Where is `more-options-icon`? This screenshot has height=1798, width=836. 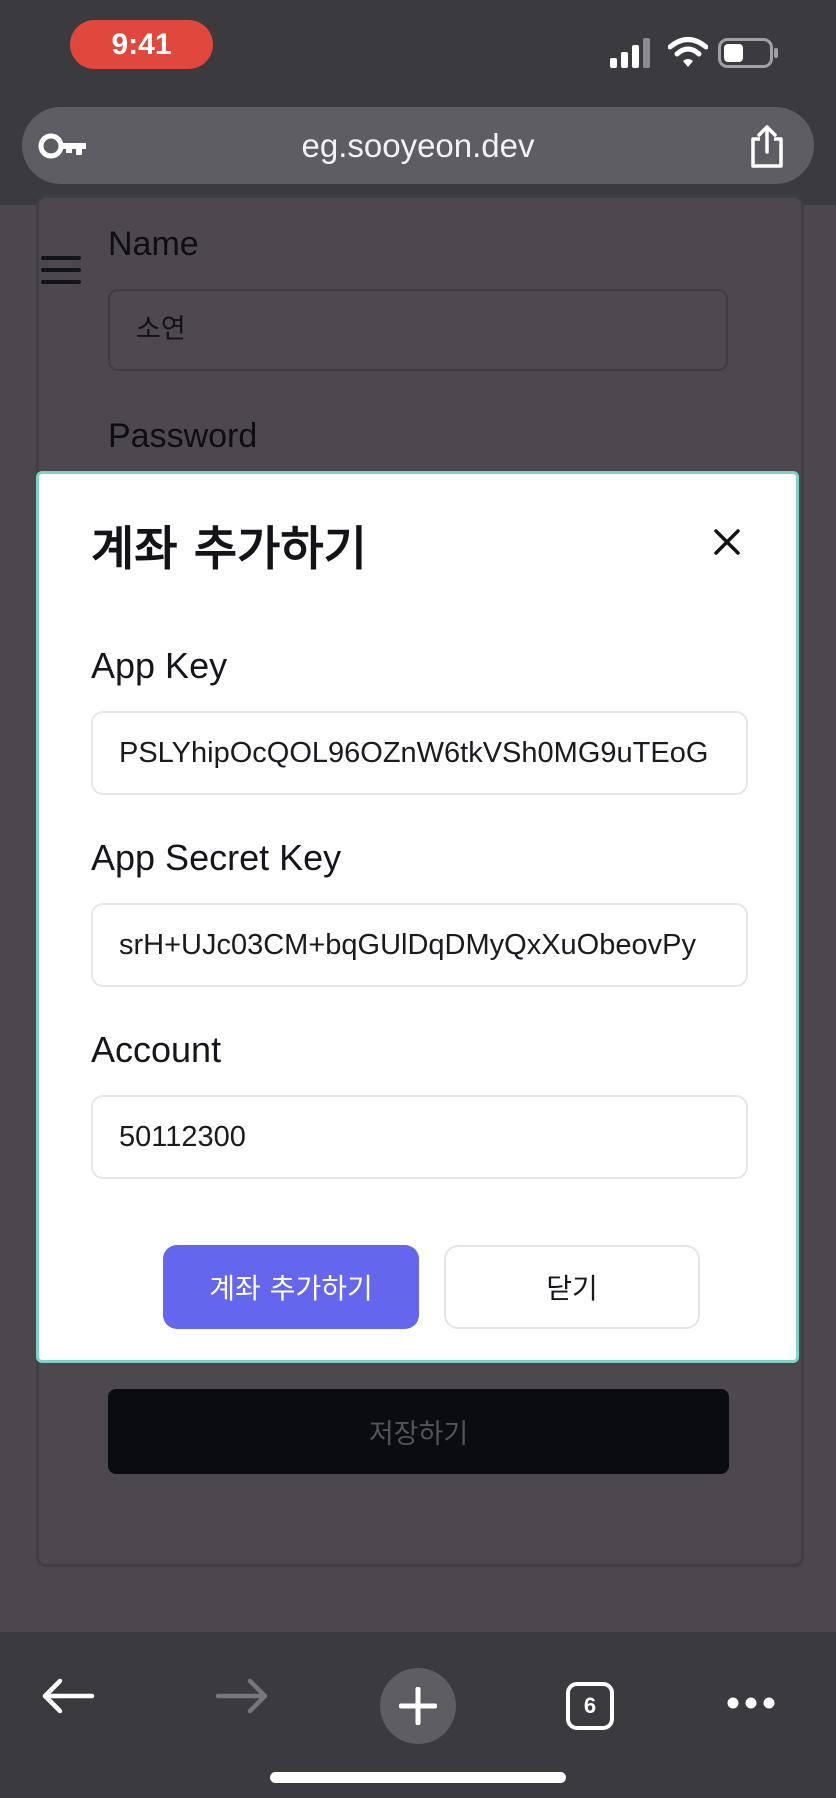 more-options-icon is located at coordinates (751, 1703).